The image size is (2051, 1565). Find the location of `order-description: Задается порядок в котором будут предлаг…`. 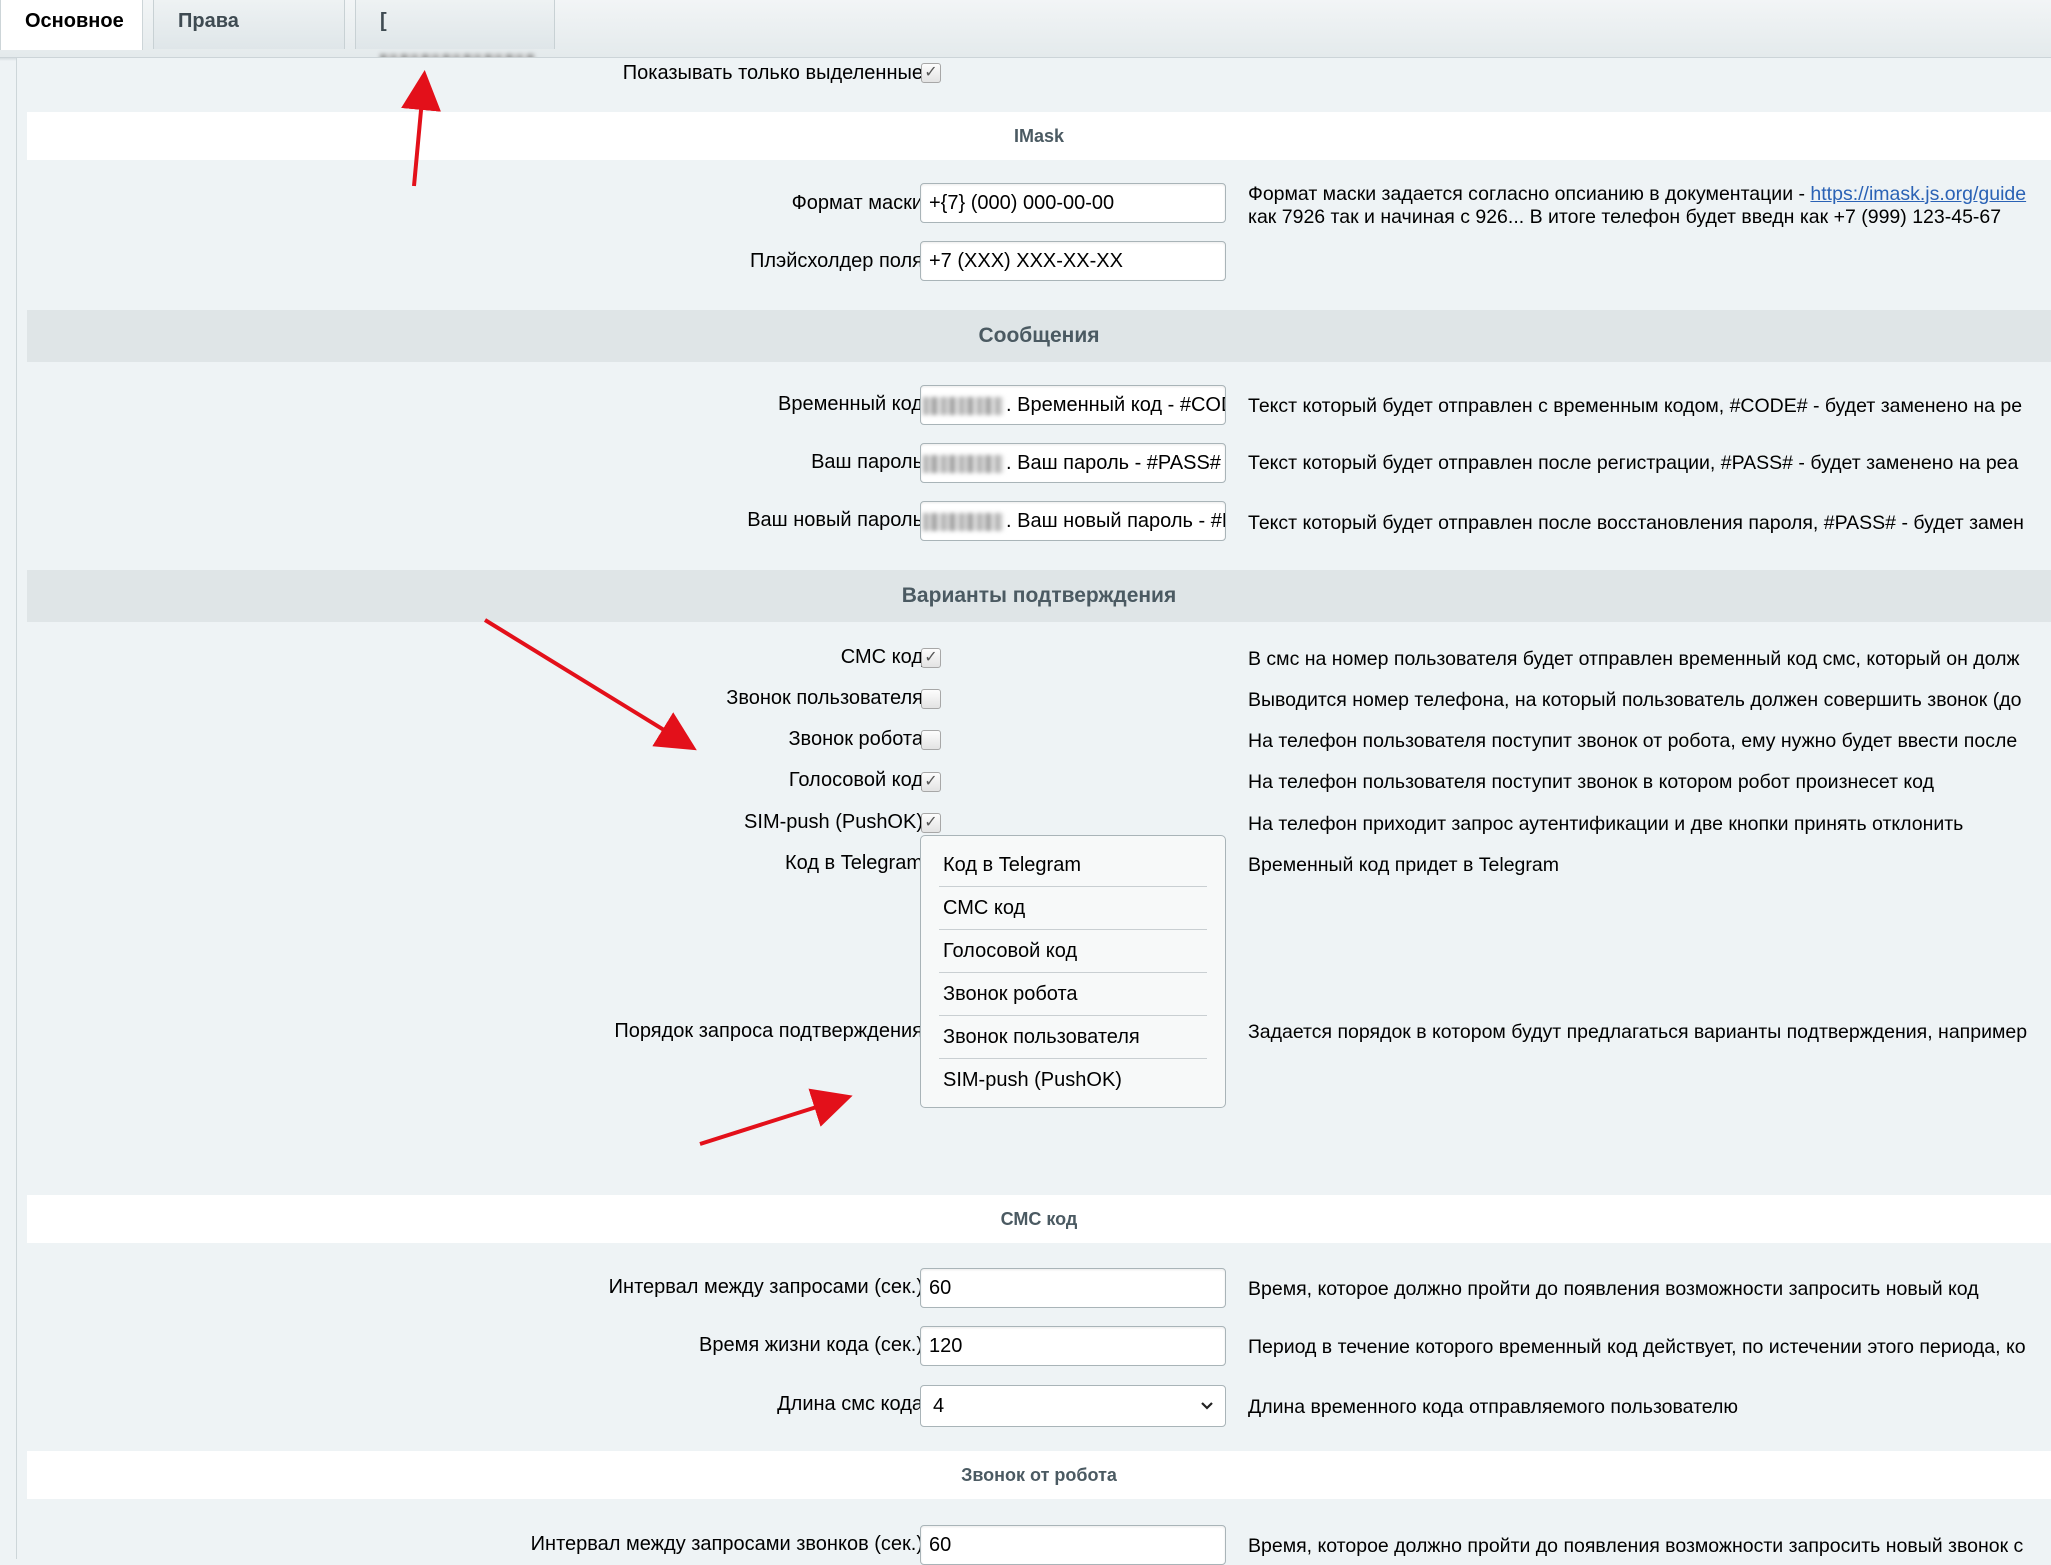

order-description: Задается порядок в котором будут предлаг… is located at coordinates (1638, 1032).